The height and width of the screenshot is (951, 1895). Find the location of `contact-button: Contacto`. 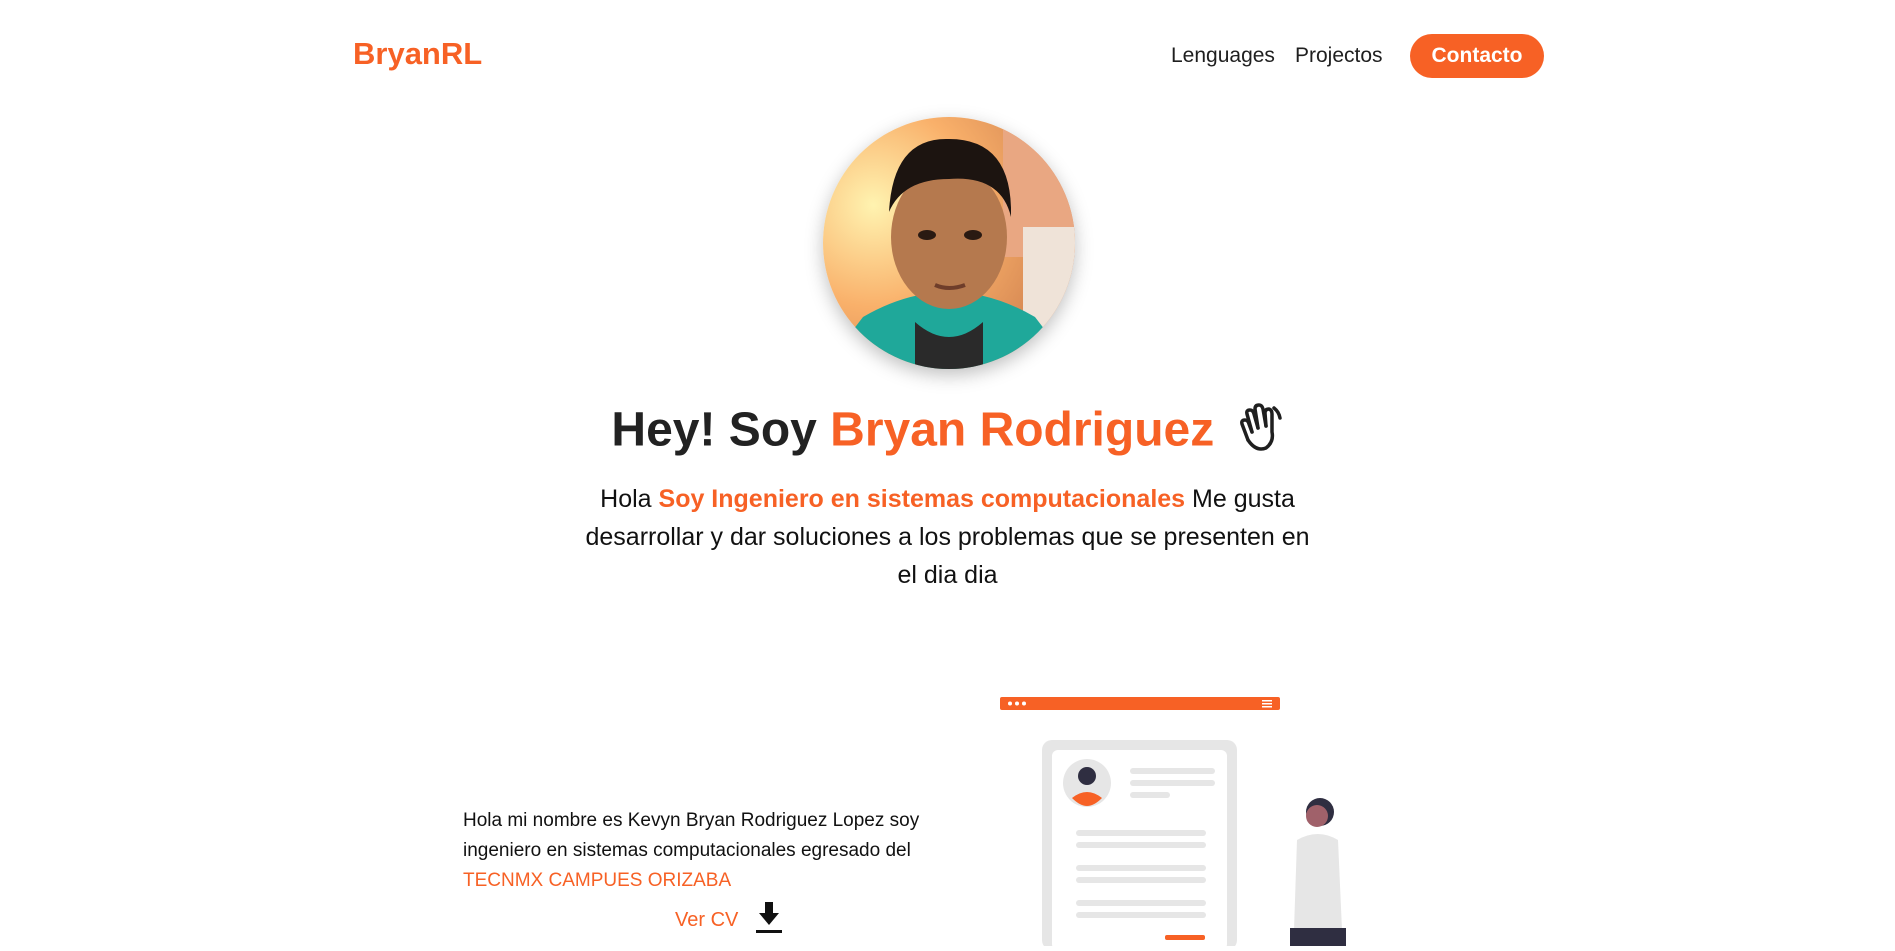

contact-button: Contacto is located at coordinates (1477, 56).